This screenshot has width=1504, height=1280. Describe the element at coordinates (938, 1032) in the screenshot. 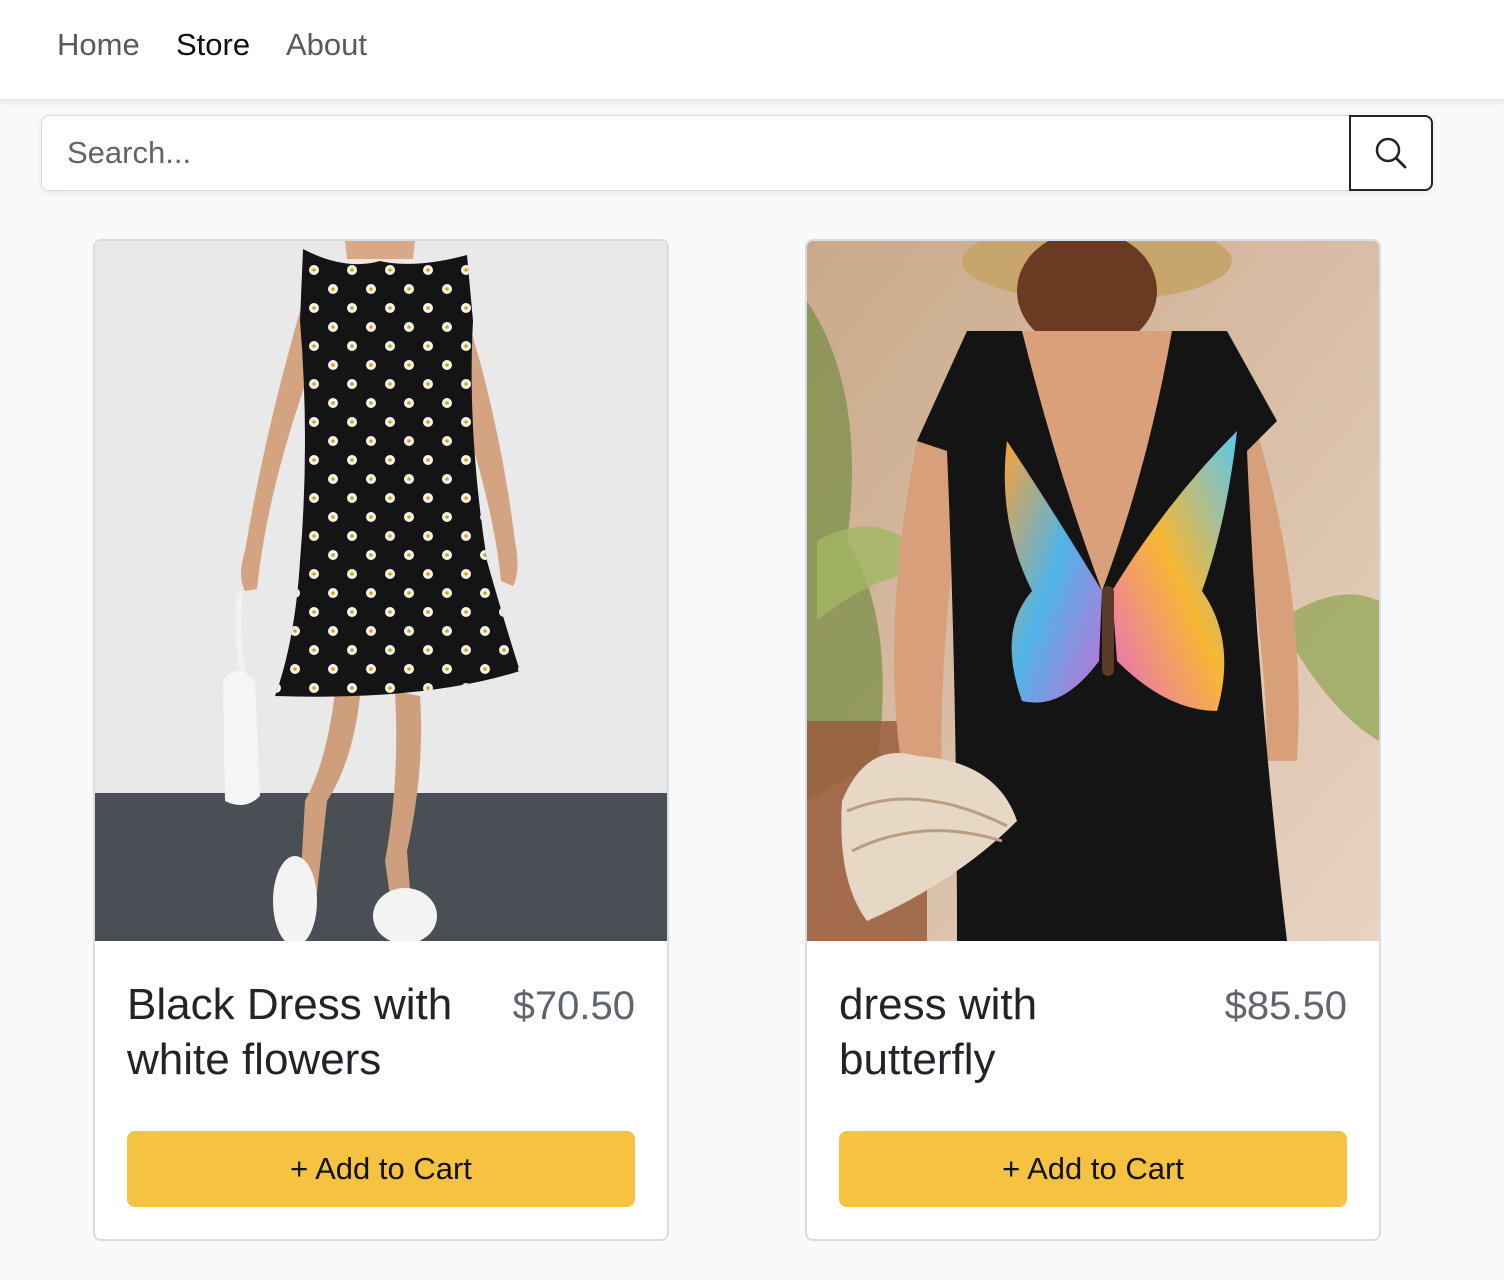

I see `product-title: dress with butterfly` at that location.